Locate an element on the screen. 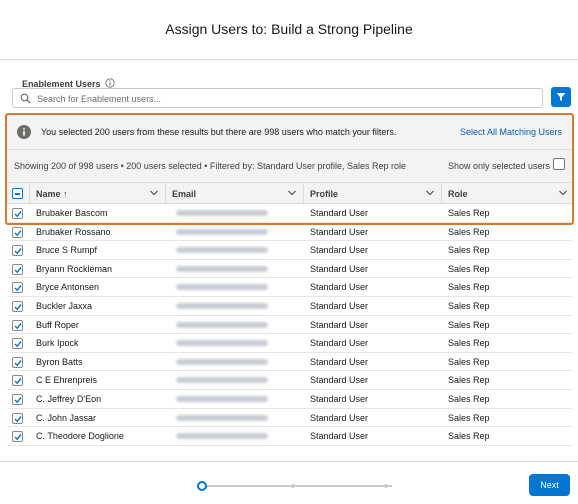 This screenshot has width=578, height=504. dialog-footer: Next is located at coordinates (289, 482).